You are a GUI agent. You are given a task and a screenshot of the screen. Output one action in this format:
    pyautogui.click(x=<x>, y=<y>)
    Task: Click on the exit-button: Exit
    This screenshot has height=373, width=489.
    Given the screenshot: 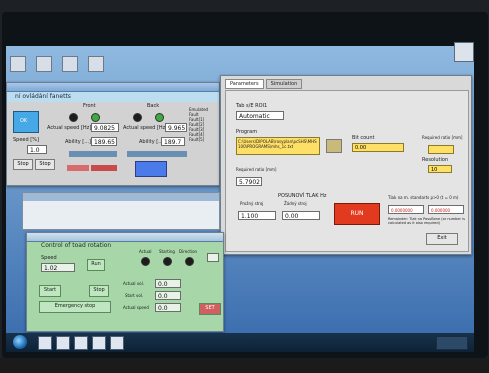 What is the action you would take?
    pyautogui.click(x=442, y=239)
    